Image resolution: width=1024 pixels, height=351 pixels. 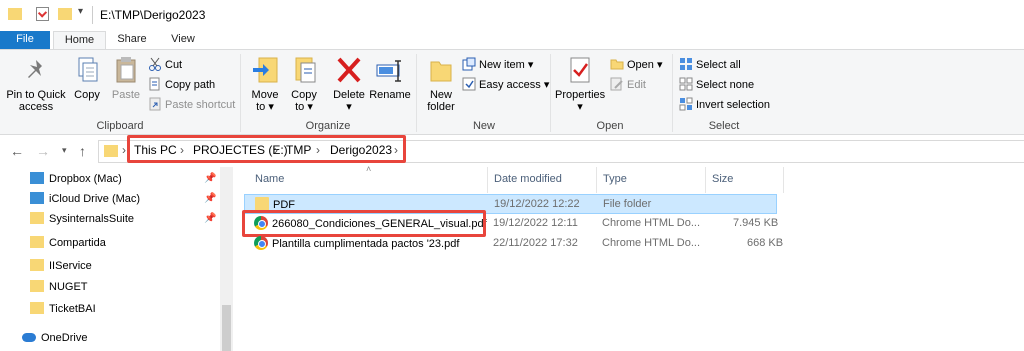 What do you see at coordinates (153, 15) in the screenshot?
I see `window-title: E:\TMP\Derigo2023` at bounding box center [153, 15].